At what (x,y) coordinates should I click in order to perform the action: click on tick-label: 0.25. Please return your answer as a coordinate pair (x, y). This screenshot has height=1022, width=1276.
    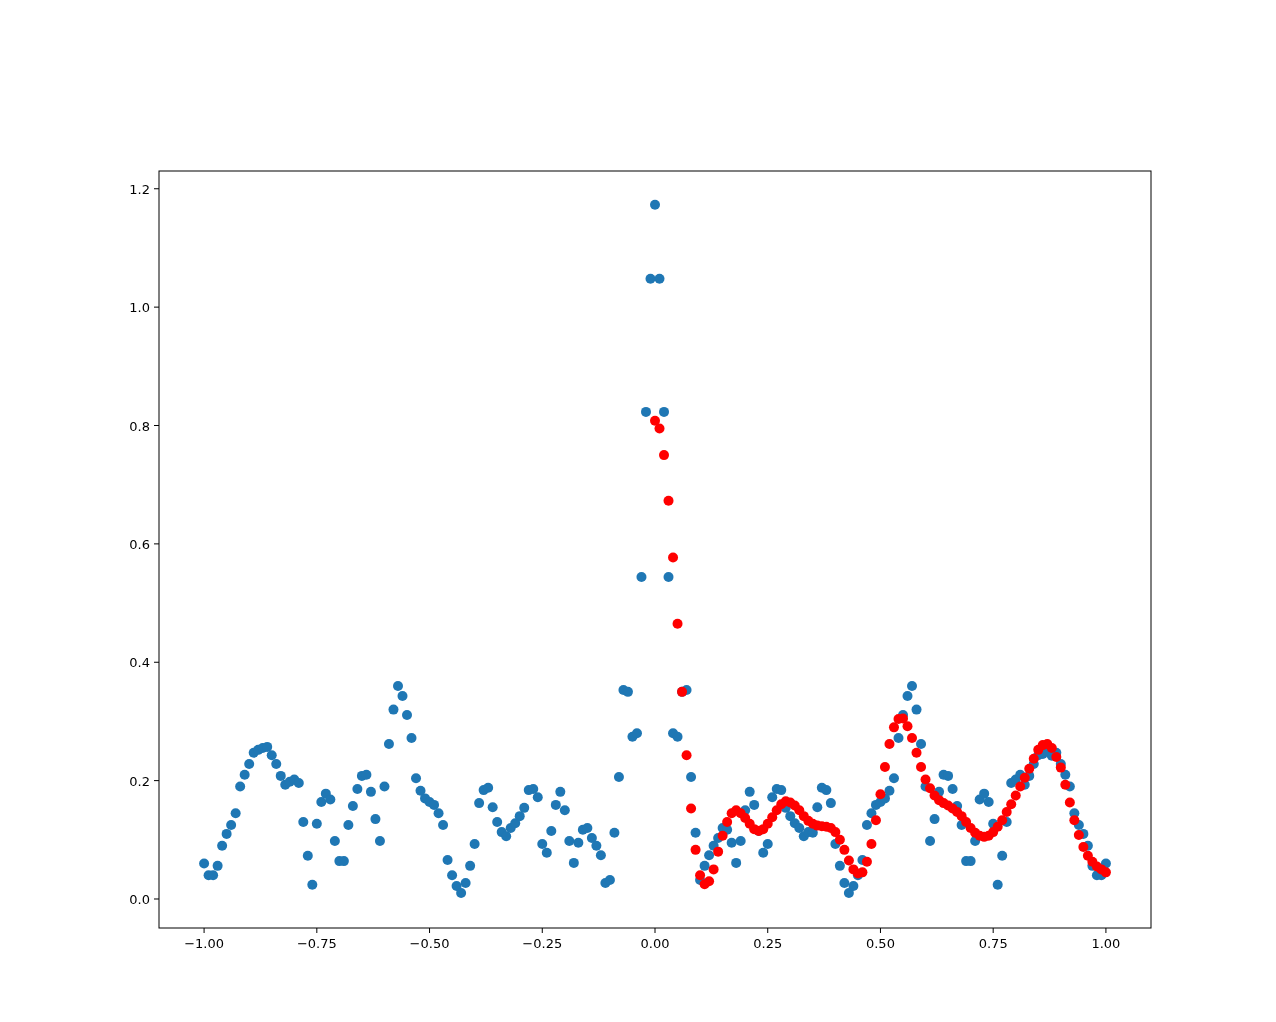
    Looking at the image, I should click on (768, 943).